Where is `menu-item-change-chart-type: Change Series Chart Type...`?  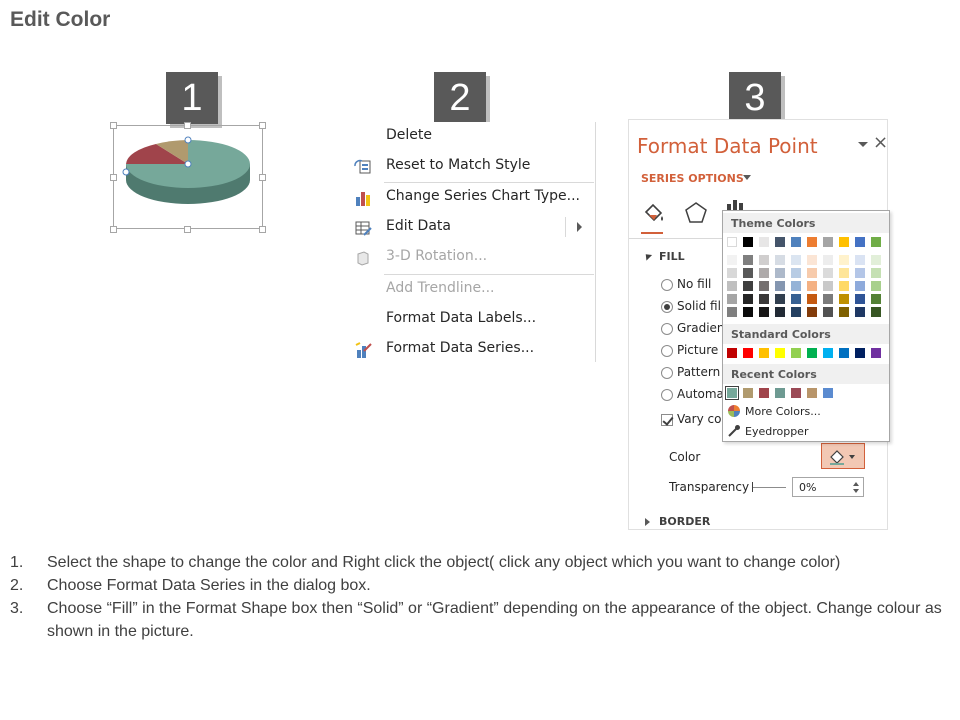 menu-item-change-chart-type: Change Series Chart Type... is located at coordinates (470, 198).